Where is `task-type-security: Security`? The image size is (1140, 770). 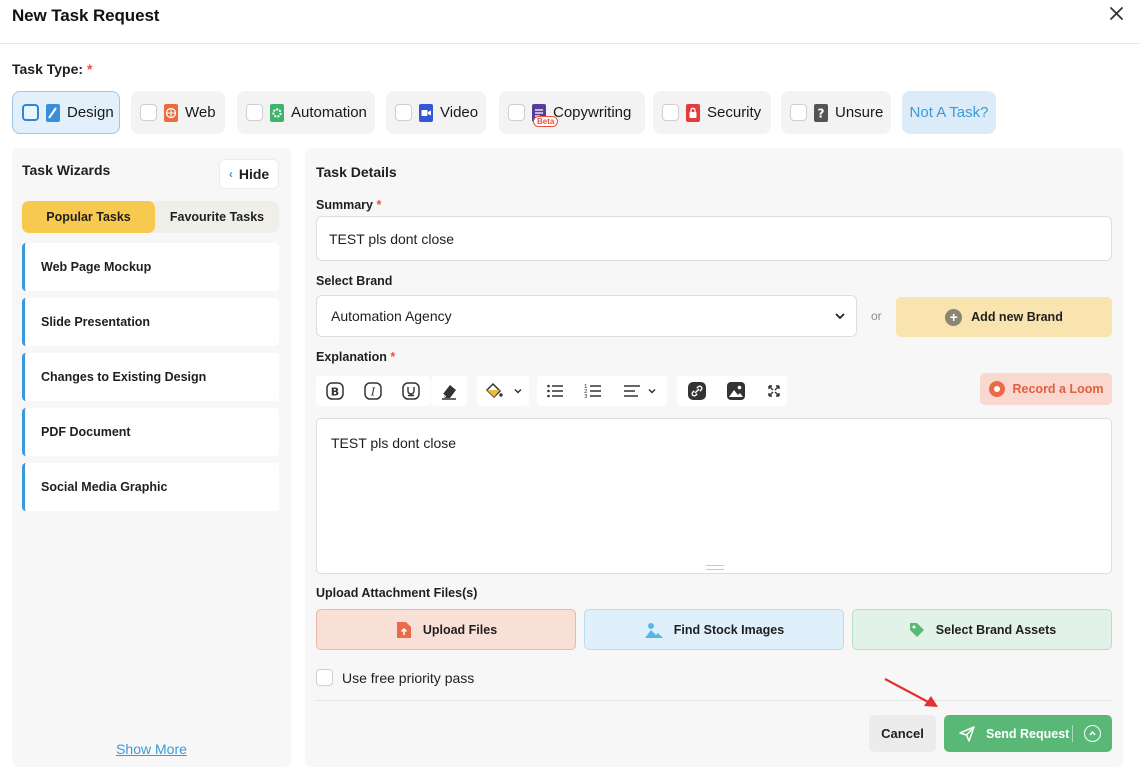
task-type-security: Security is located at coordinates (712, 112).